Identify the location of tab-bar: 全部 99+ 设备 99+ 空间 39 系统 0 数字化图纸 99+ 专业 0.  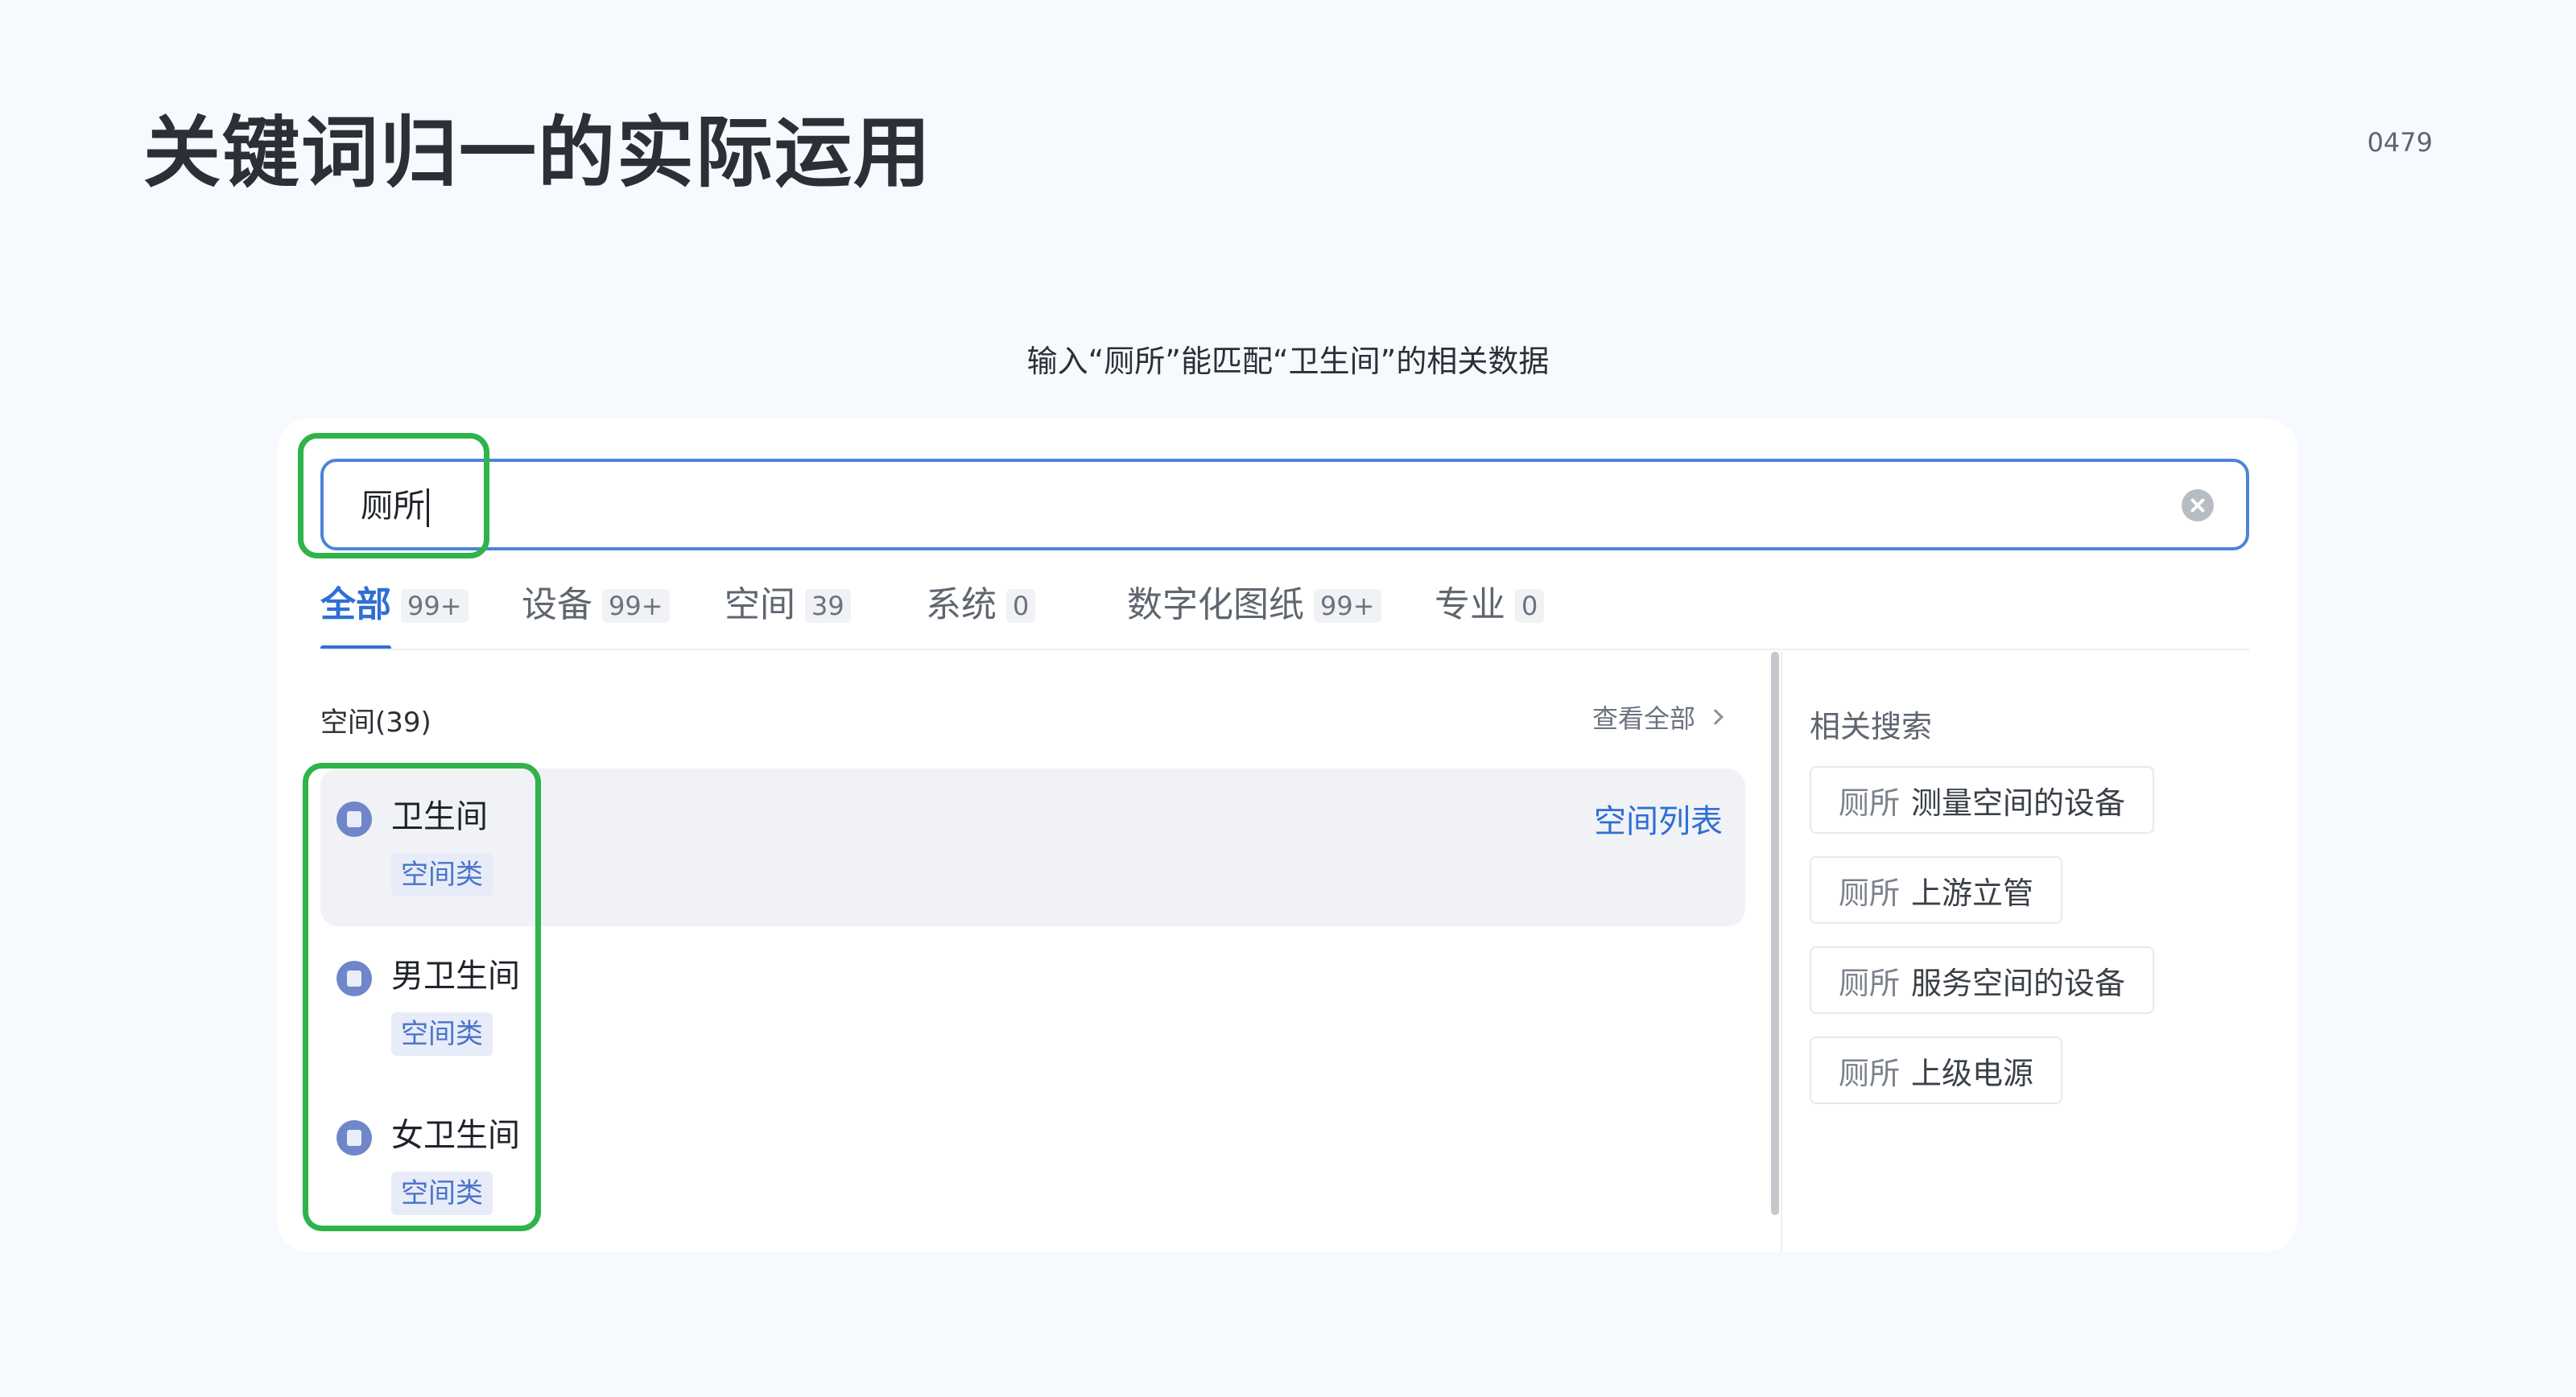
(1284, 617).